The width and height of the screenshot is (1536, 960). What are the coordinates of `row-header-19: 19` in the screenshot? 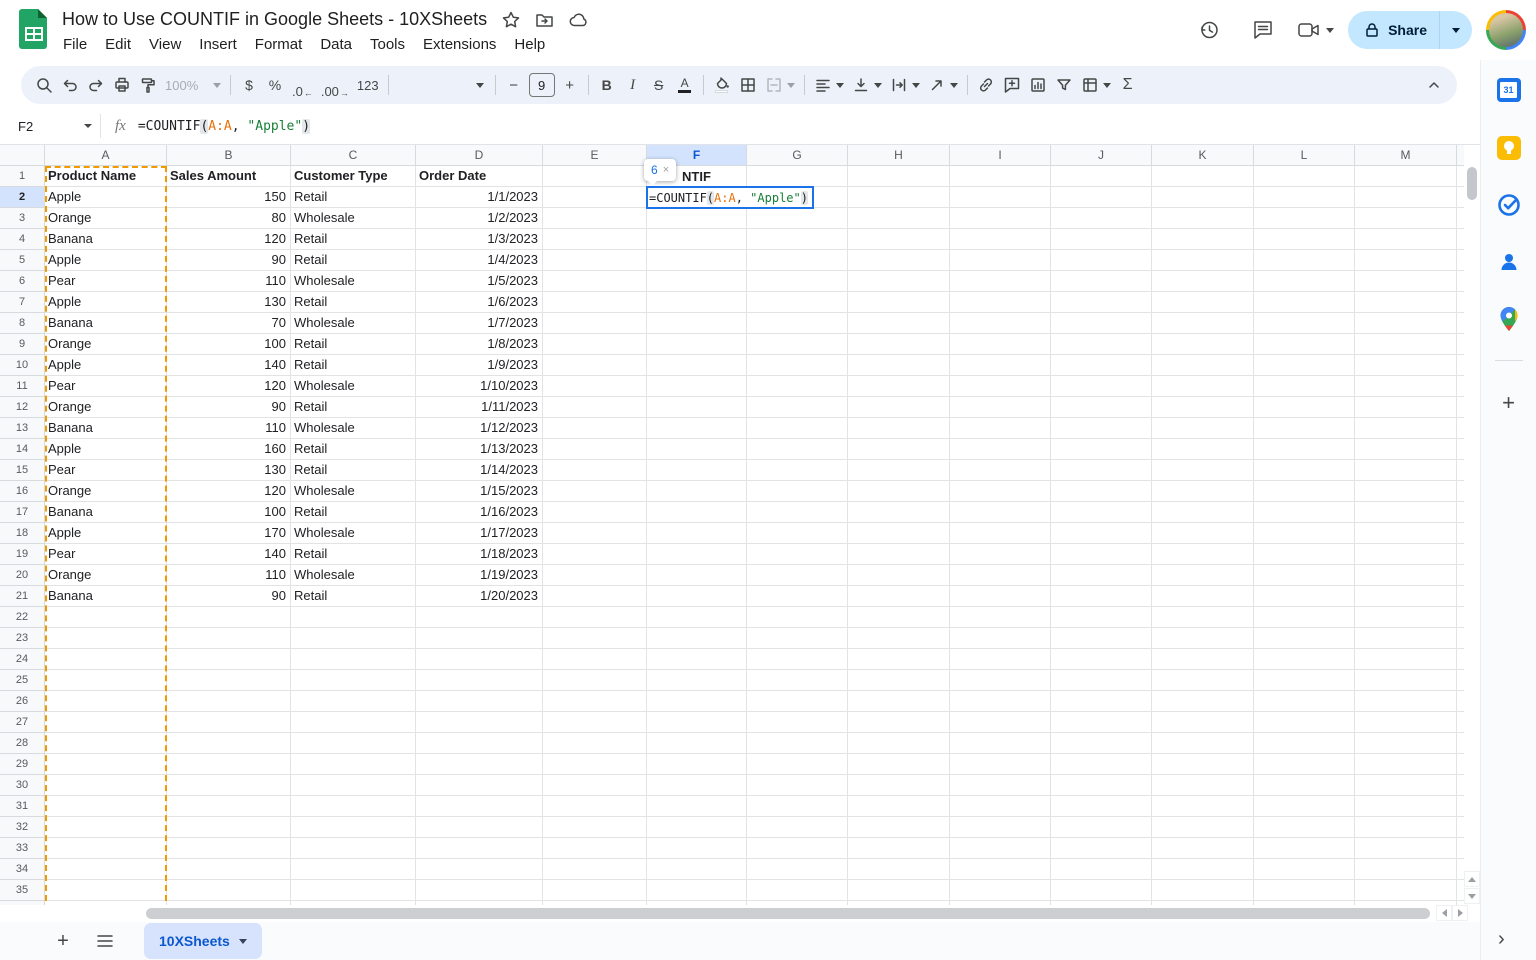 It's located at (22, 554).